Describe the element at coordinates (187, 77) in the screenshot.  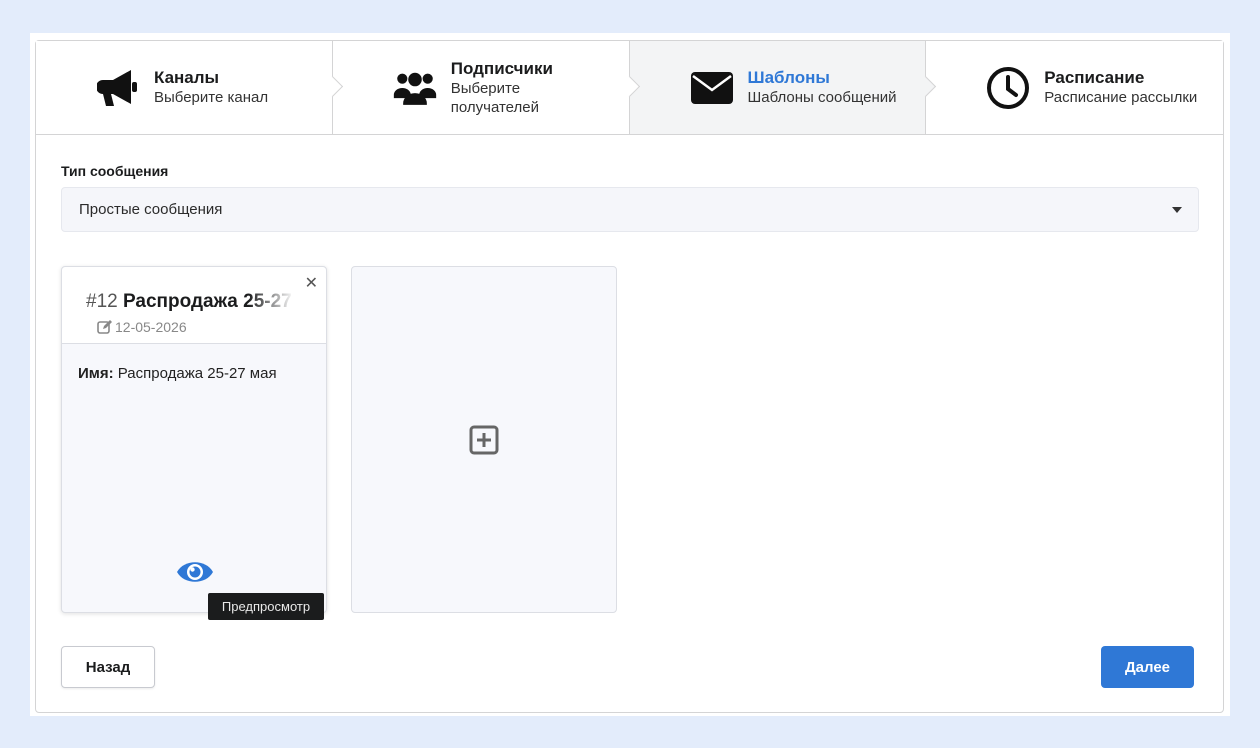
I see `step-title: Каналы` at that location.